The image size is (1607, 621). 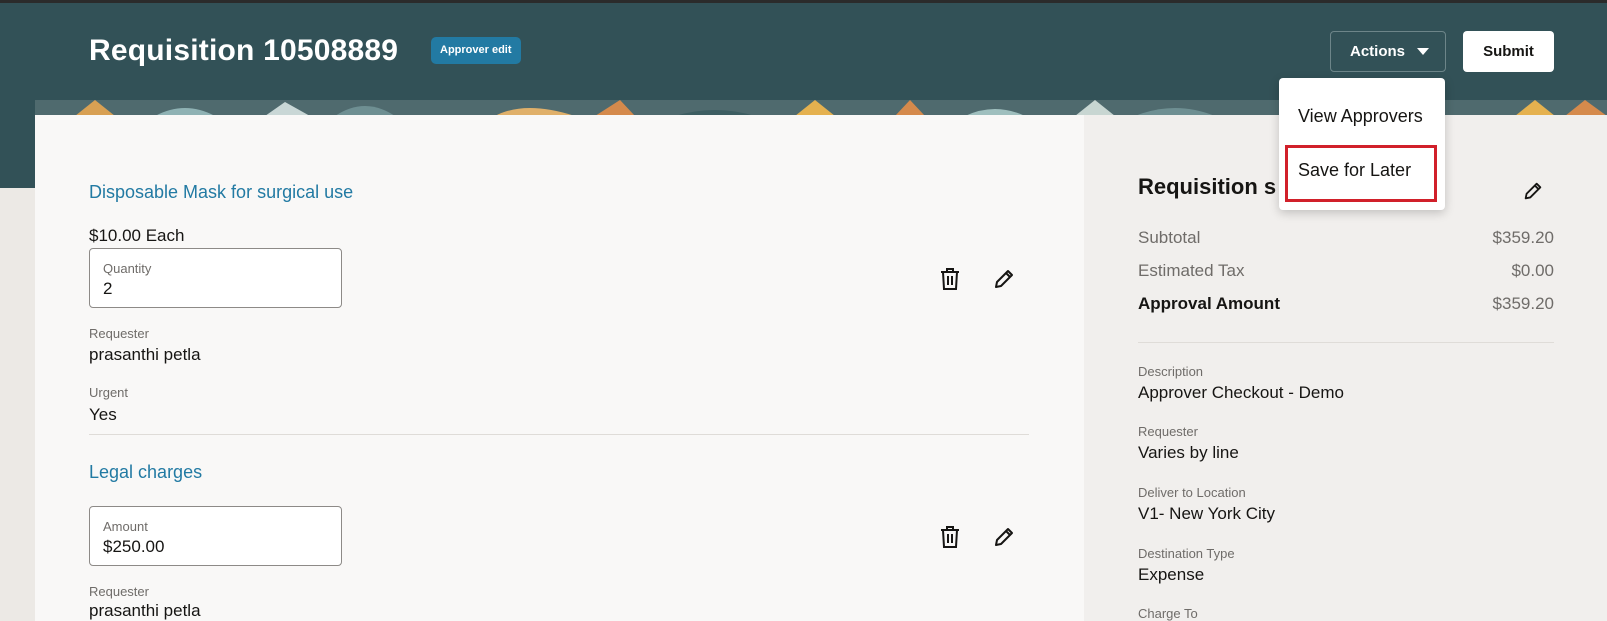 What do you see at coordinates (215, 536) in the screenshot?
I see `amount-field: Amount $250.00` at bounding box center [215, 536].